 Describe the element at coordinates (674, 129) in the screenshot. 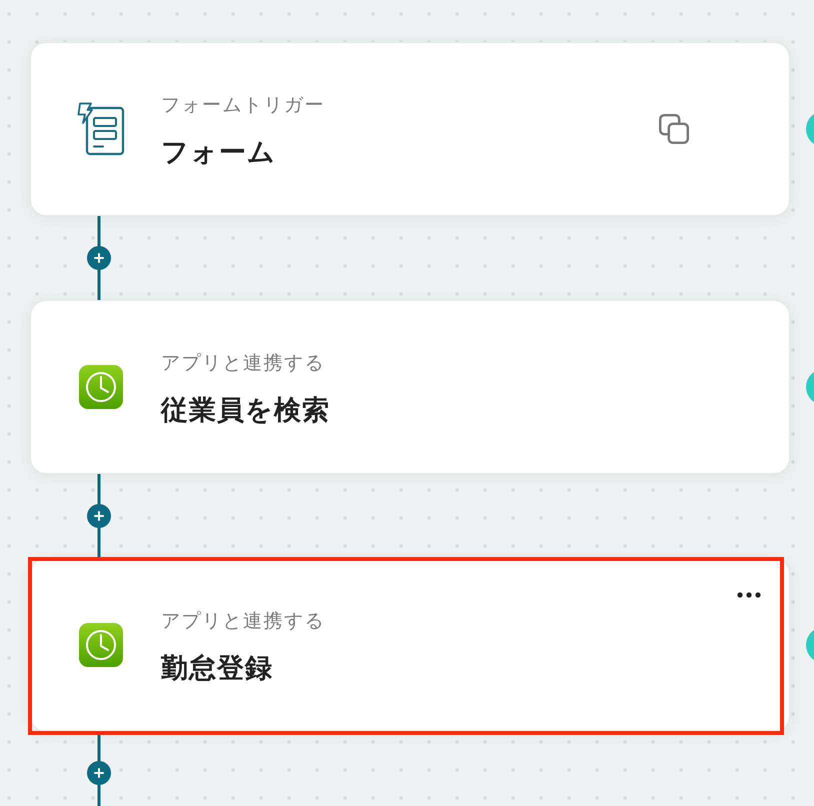

I see `copy-icon` at that location.